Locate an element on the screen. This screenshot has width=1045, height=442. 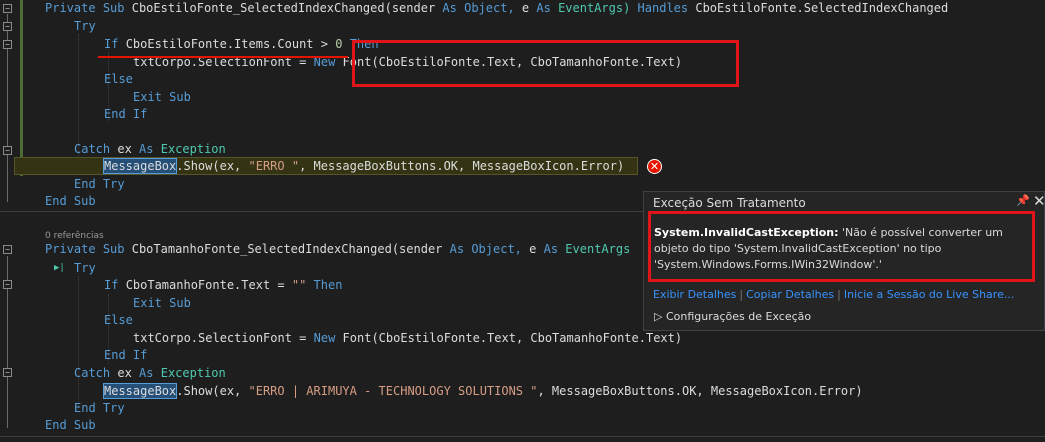
exception-settings-label: Configurações de Exceção is located at coordinates (738, 316).